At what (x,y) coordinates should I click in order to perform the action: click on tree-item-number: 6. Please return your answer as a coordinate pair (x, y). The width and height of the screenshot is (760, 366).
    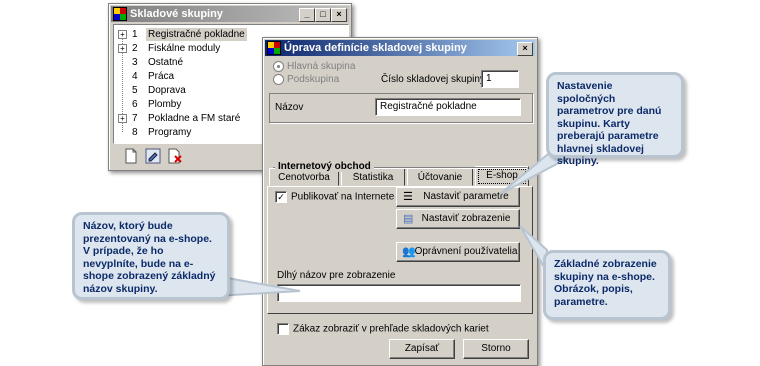
    Looking at the image, I should click on (135, 104).